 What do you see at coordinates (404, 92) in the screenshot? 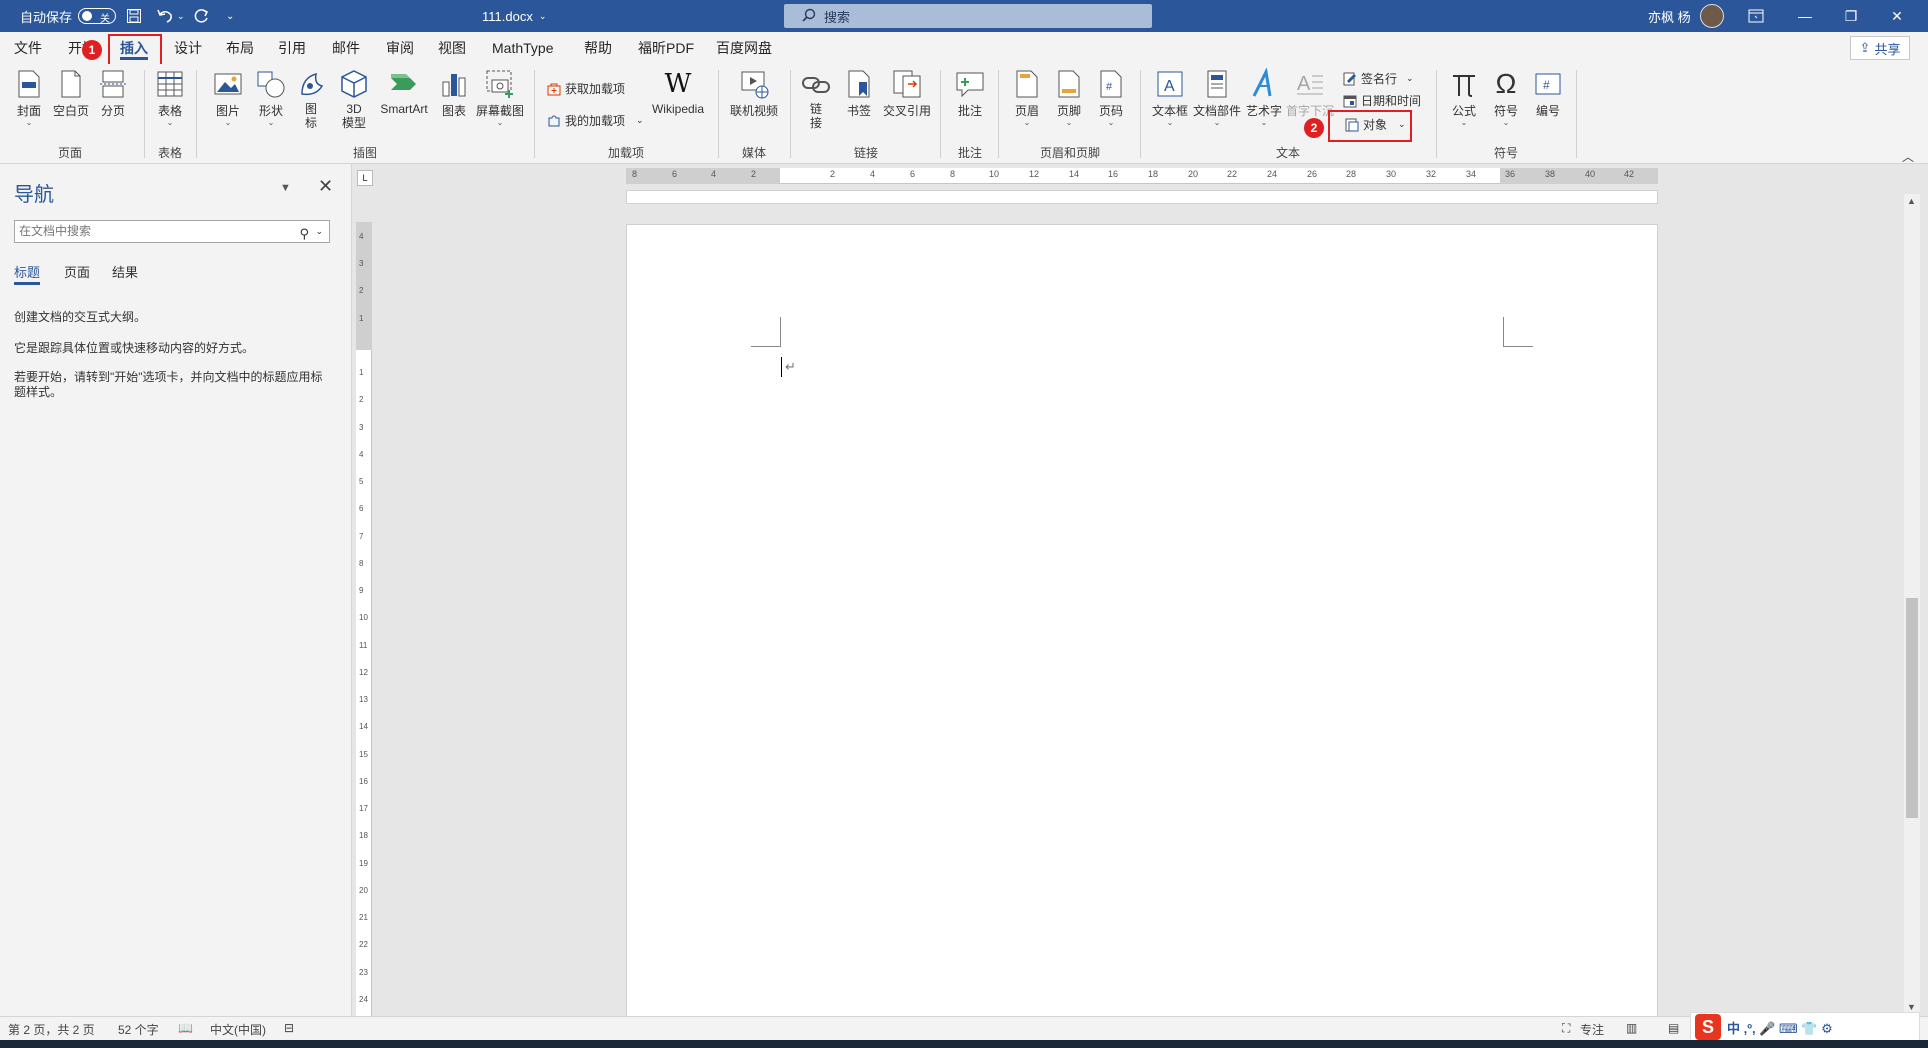
I see `smartart-button: SmartArt` at bounding box center [404, 92].